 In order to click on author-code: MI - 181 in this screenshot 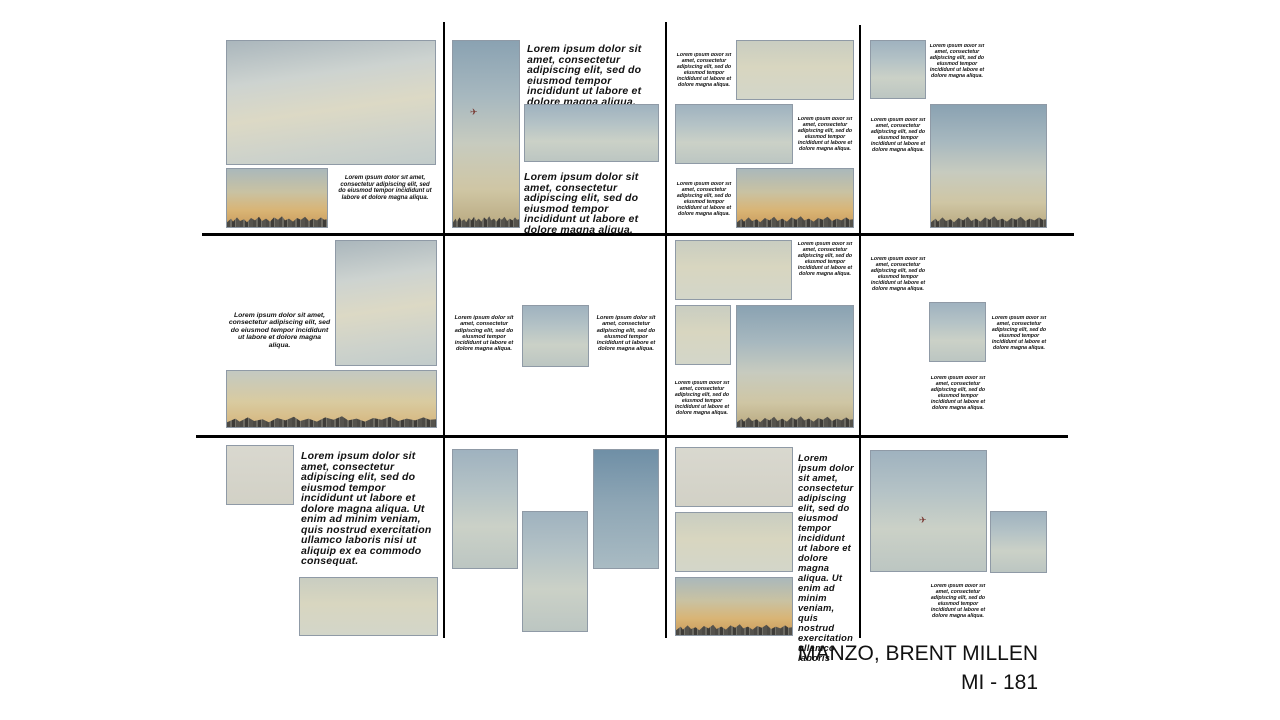, I will do `click(999, 682)`.